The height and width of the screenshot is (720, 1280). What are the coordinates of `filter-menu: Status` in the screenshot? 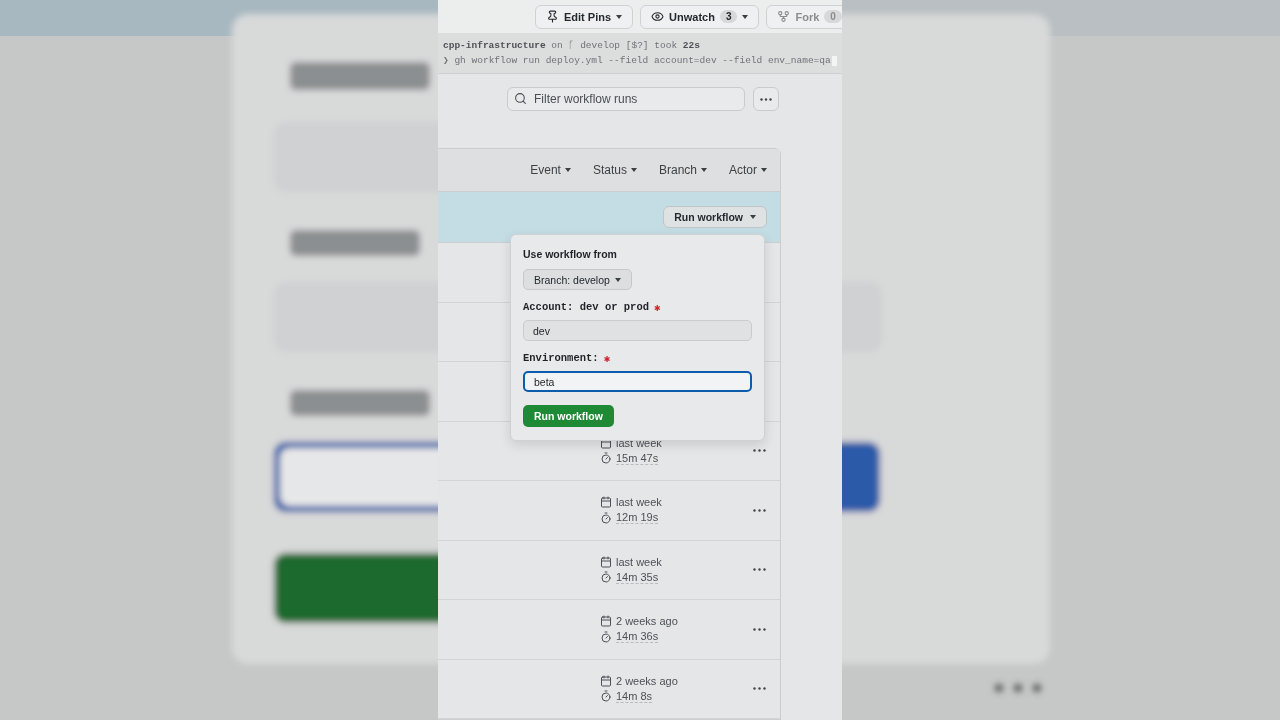 It's located at (614, 170).